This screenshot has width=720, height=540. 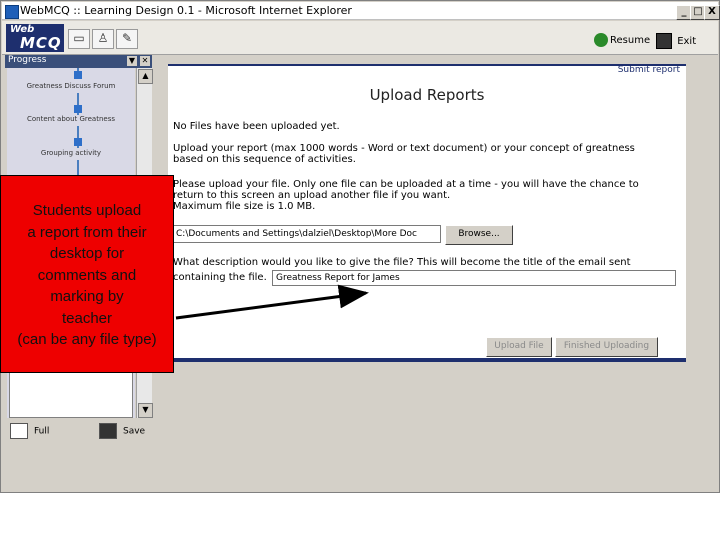 I want to click on scroll-up-icon: ▲, so click(x=145, y=76).